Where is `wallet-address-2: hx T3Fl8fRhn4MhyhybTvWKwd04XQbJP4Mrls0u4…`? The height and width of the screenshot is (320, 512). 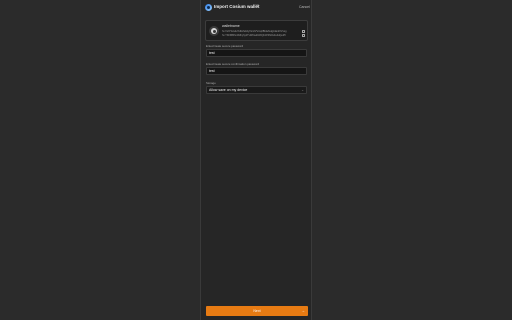
wallet-address-2: hx T3Fl8fRhn4MhyhybTvWKwd04XQbJP4Mrls0u4… is located at coordinates (254, 35).